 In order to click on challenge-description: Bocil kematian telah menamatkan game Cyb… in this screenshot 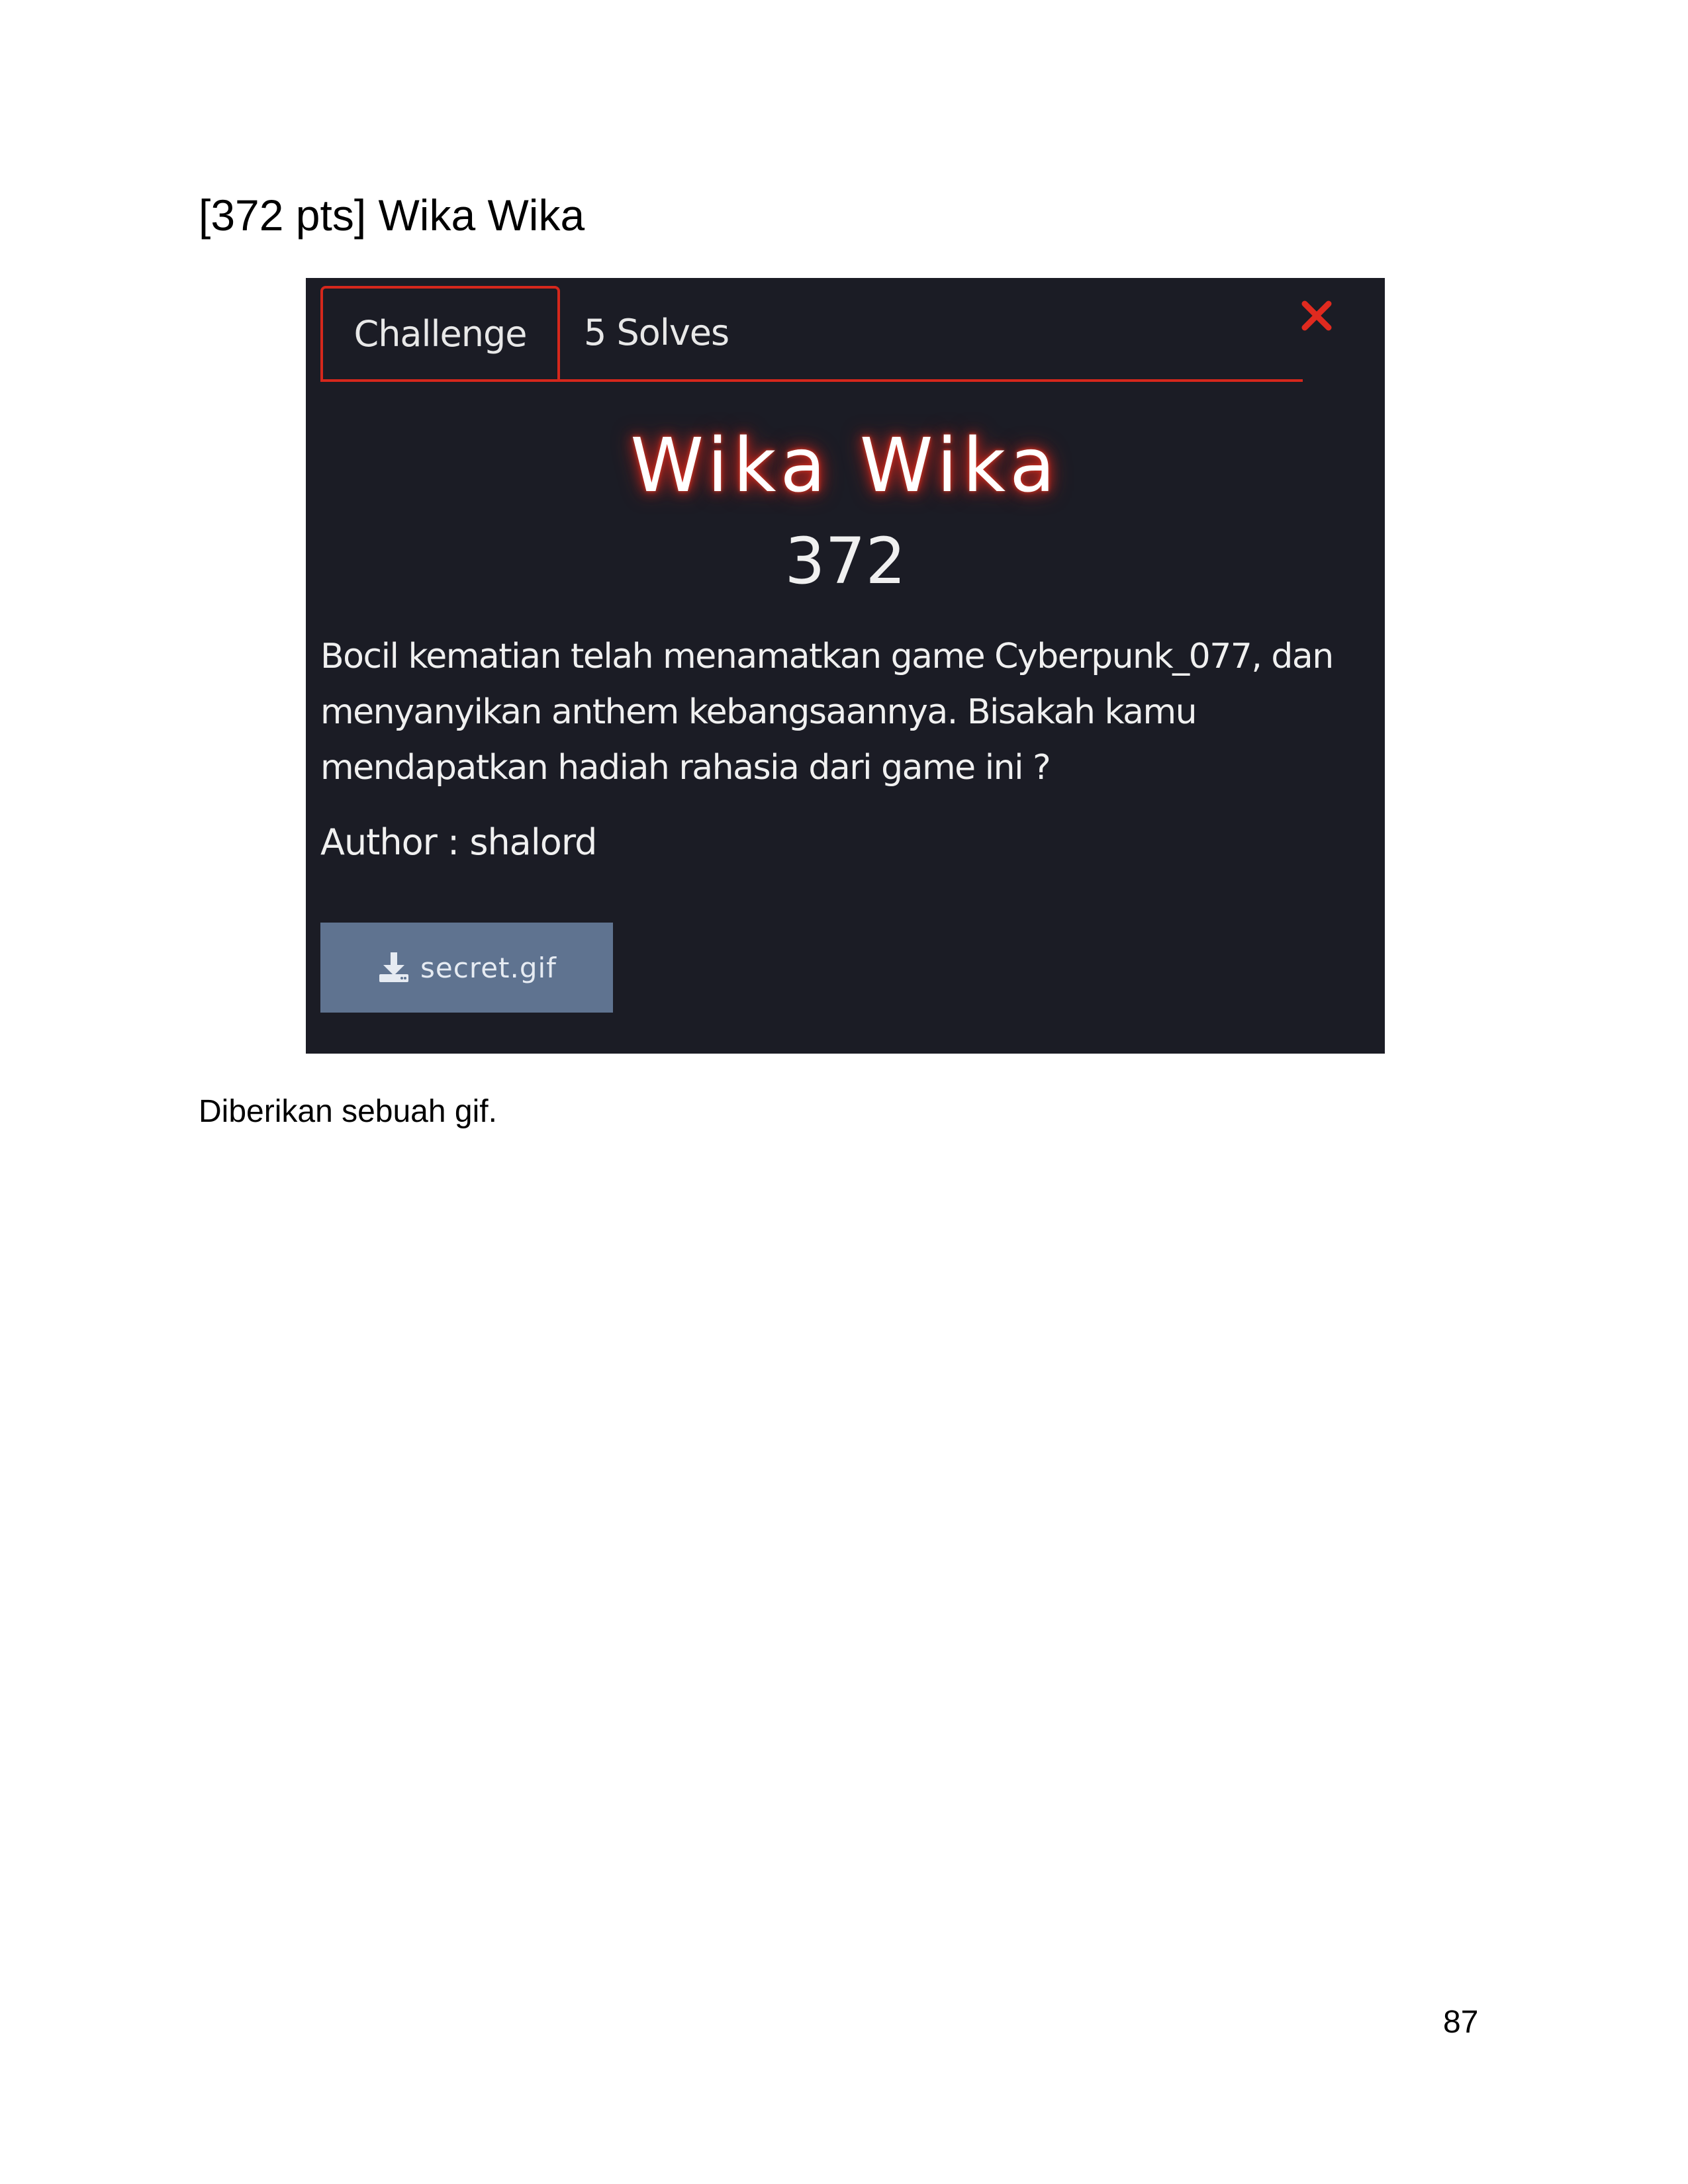, I will do `click(827, 712)`.